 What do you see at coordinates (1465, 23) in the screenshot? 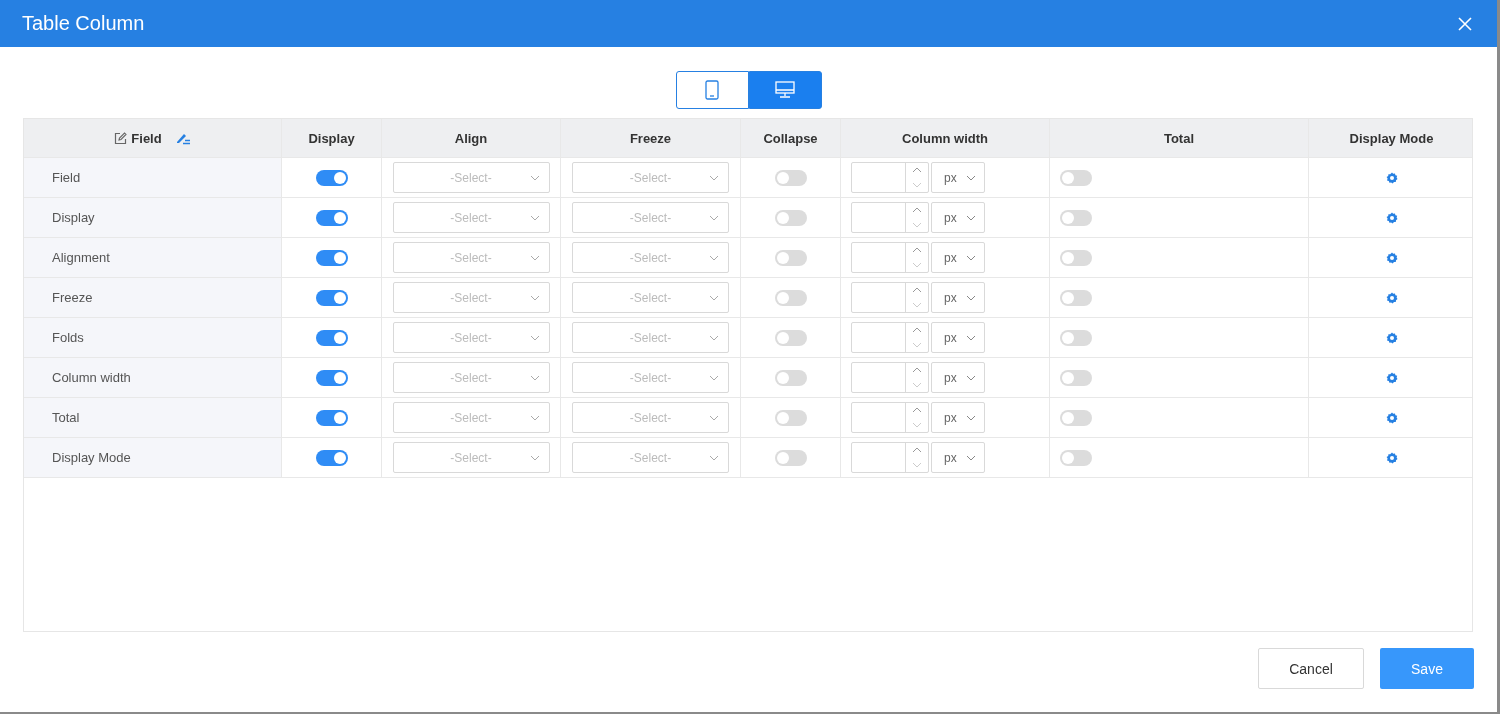
I see `close-icon` at bounding box center [1465, 23].